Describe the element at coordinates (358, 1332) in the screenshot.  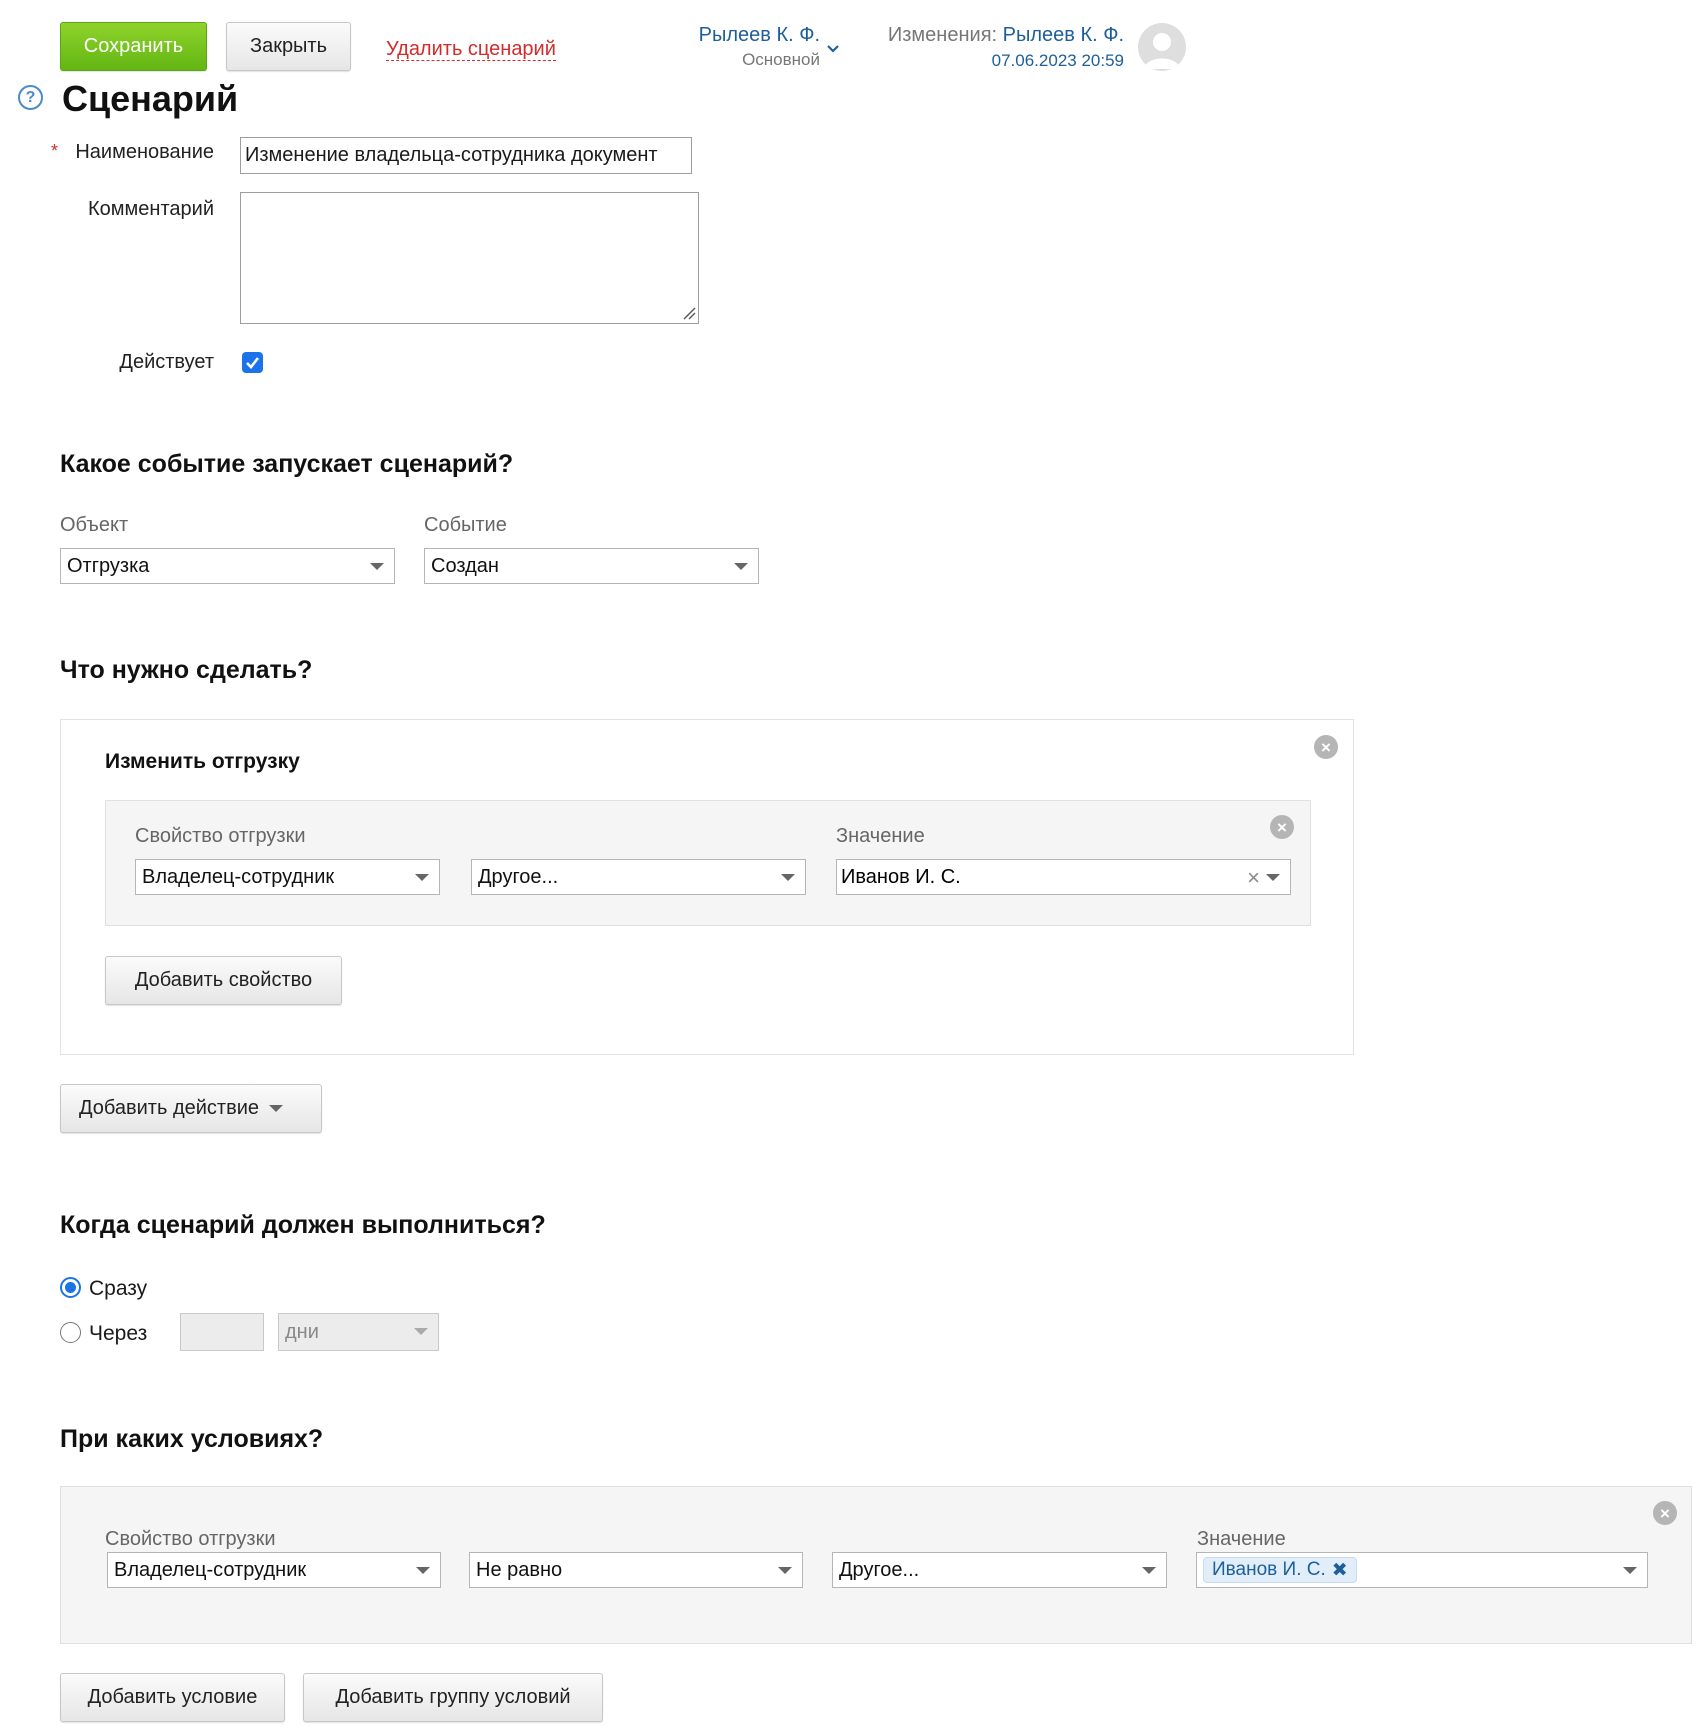
I see `timing-unit-select: дни` at that location.